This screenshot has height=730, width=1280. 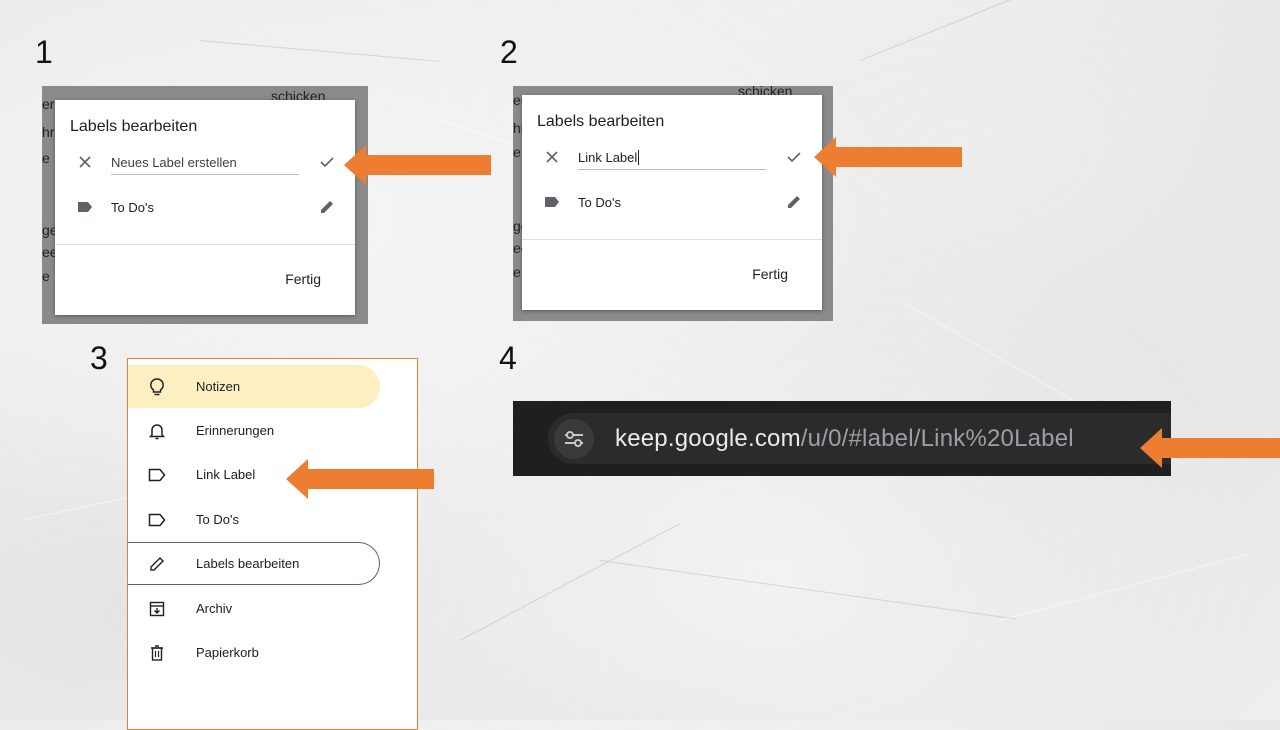 I want to click on step-number-3: 3, so click(x=99, y=358).